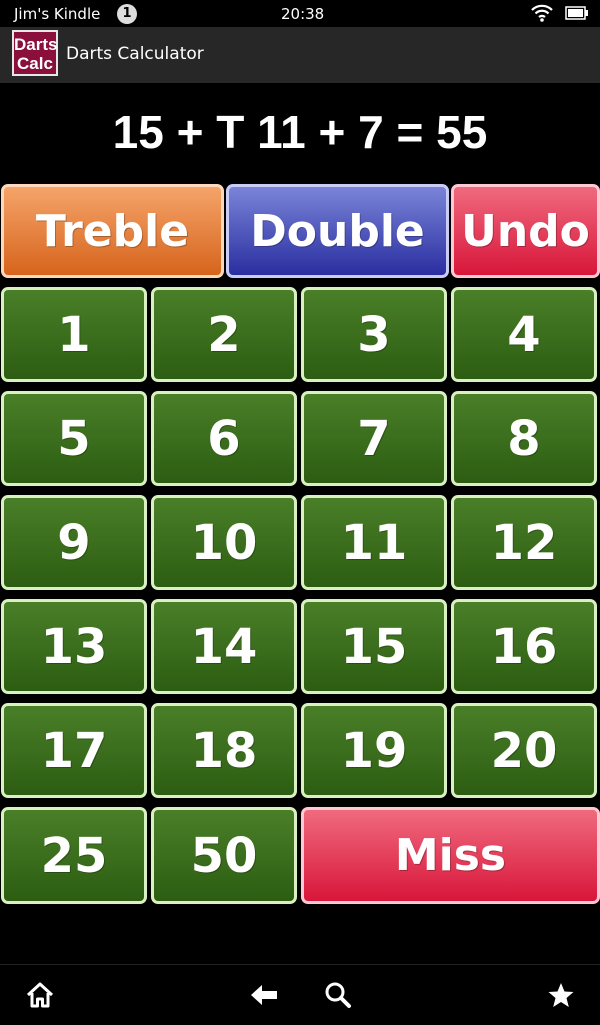  Describe the element at coordinates (524, 438) in the screenshot. I see `number-button-8: 8` at that location.